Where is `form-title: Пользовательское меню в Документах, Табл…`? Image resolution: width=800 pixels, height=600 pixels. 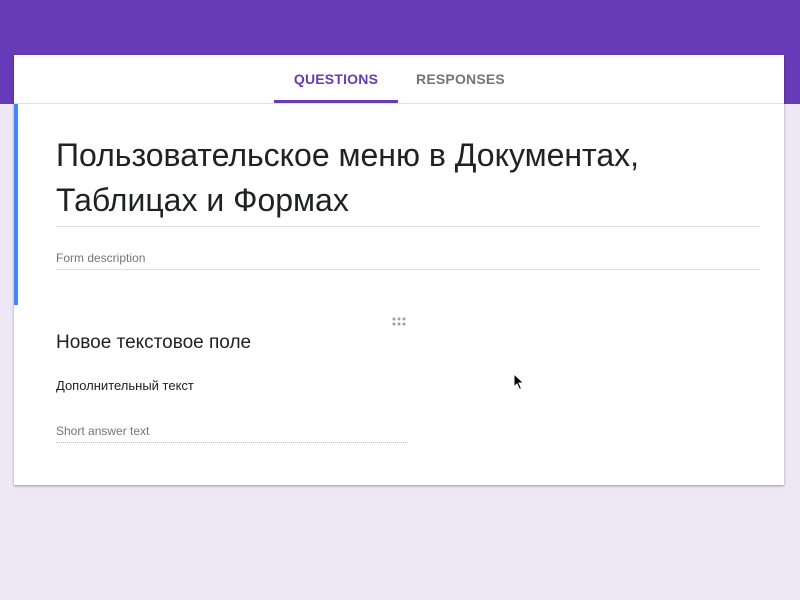 form-title: Пользовательское меню в Документах, Табл… is located at coordinates (406, 178).